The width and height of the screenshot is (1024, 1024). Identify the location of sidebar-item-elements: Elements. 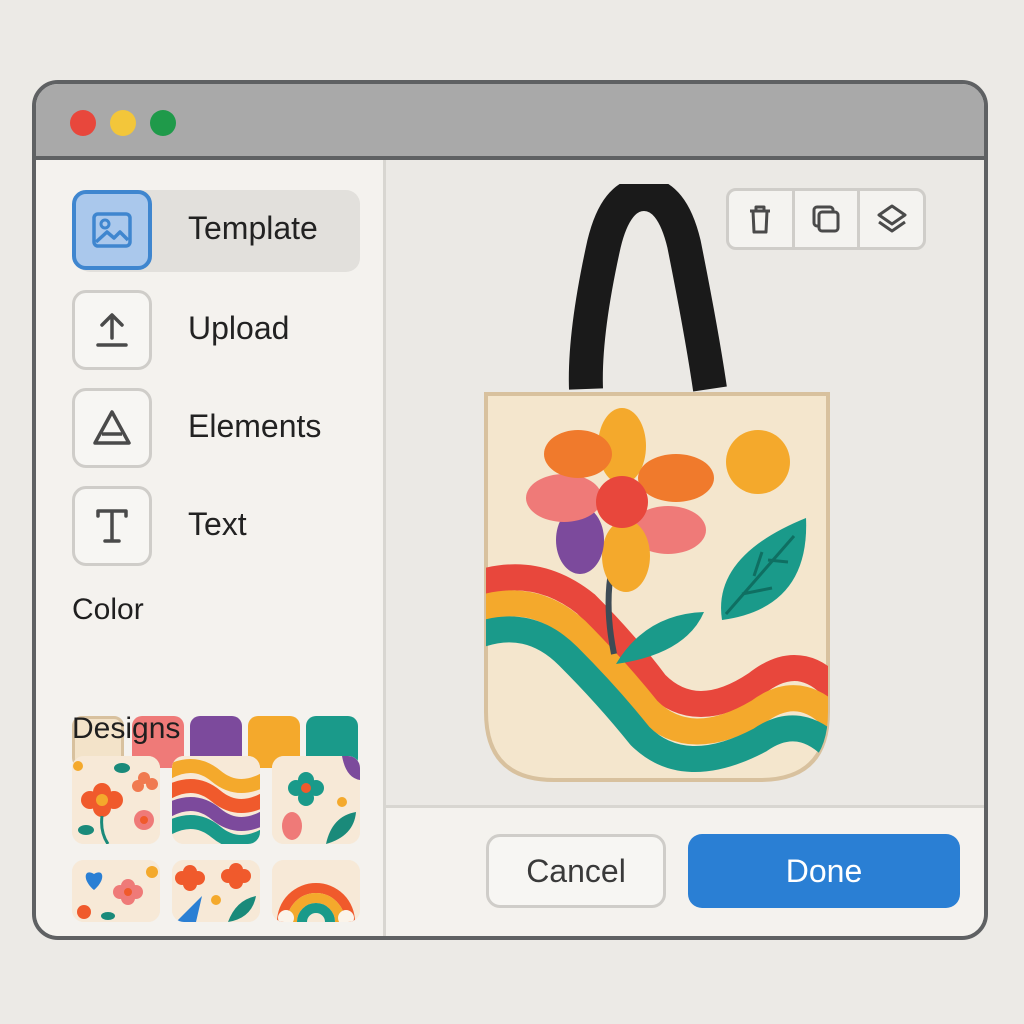
(201, 430).